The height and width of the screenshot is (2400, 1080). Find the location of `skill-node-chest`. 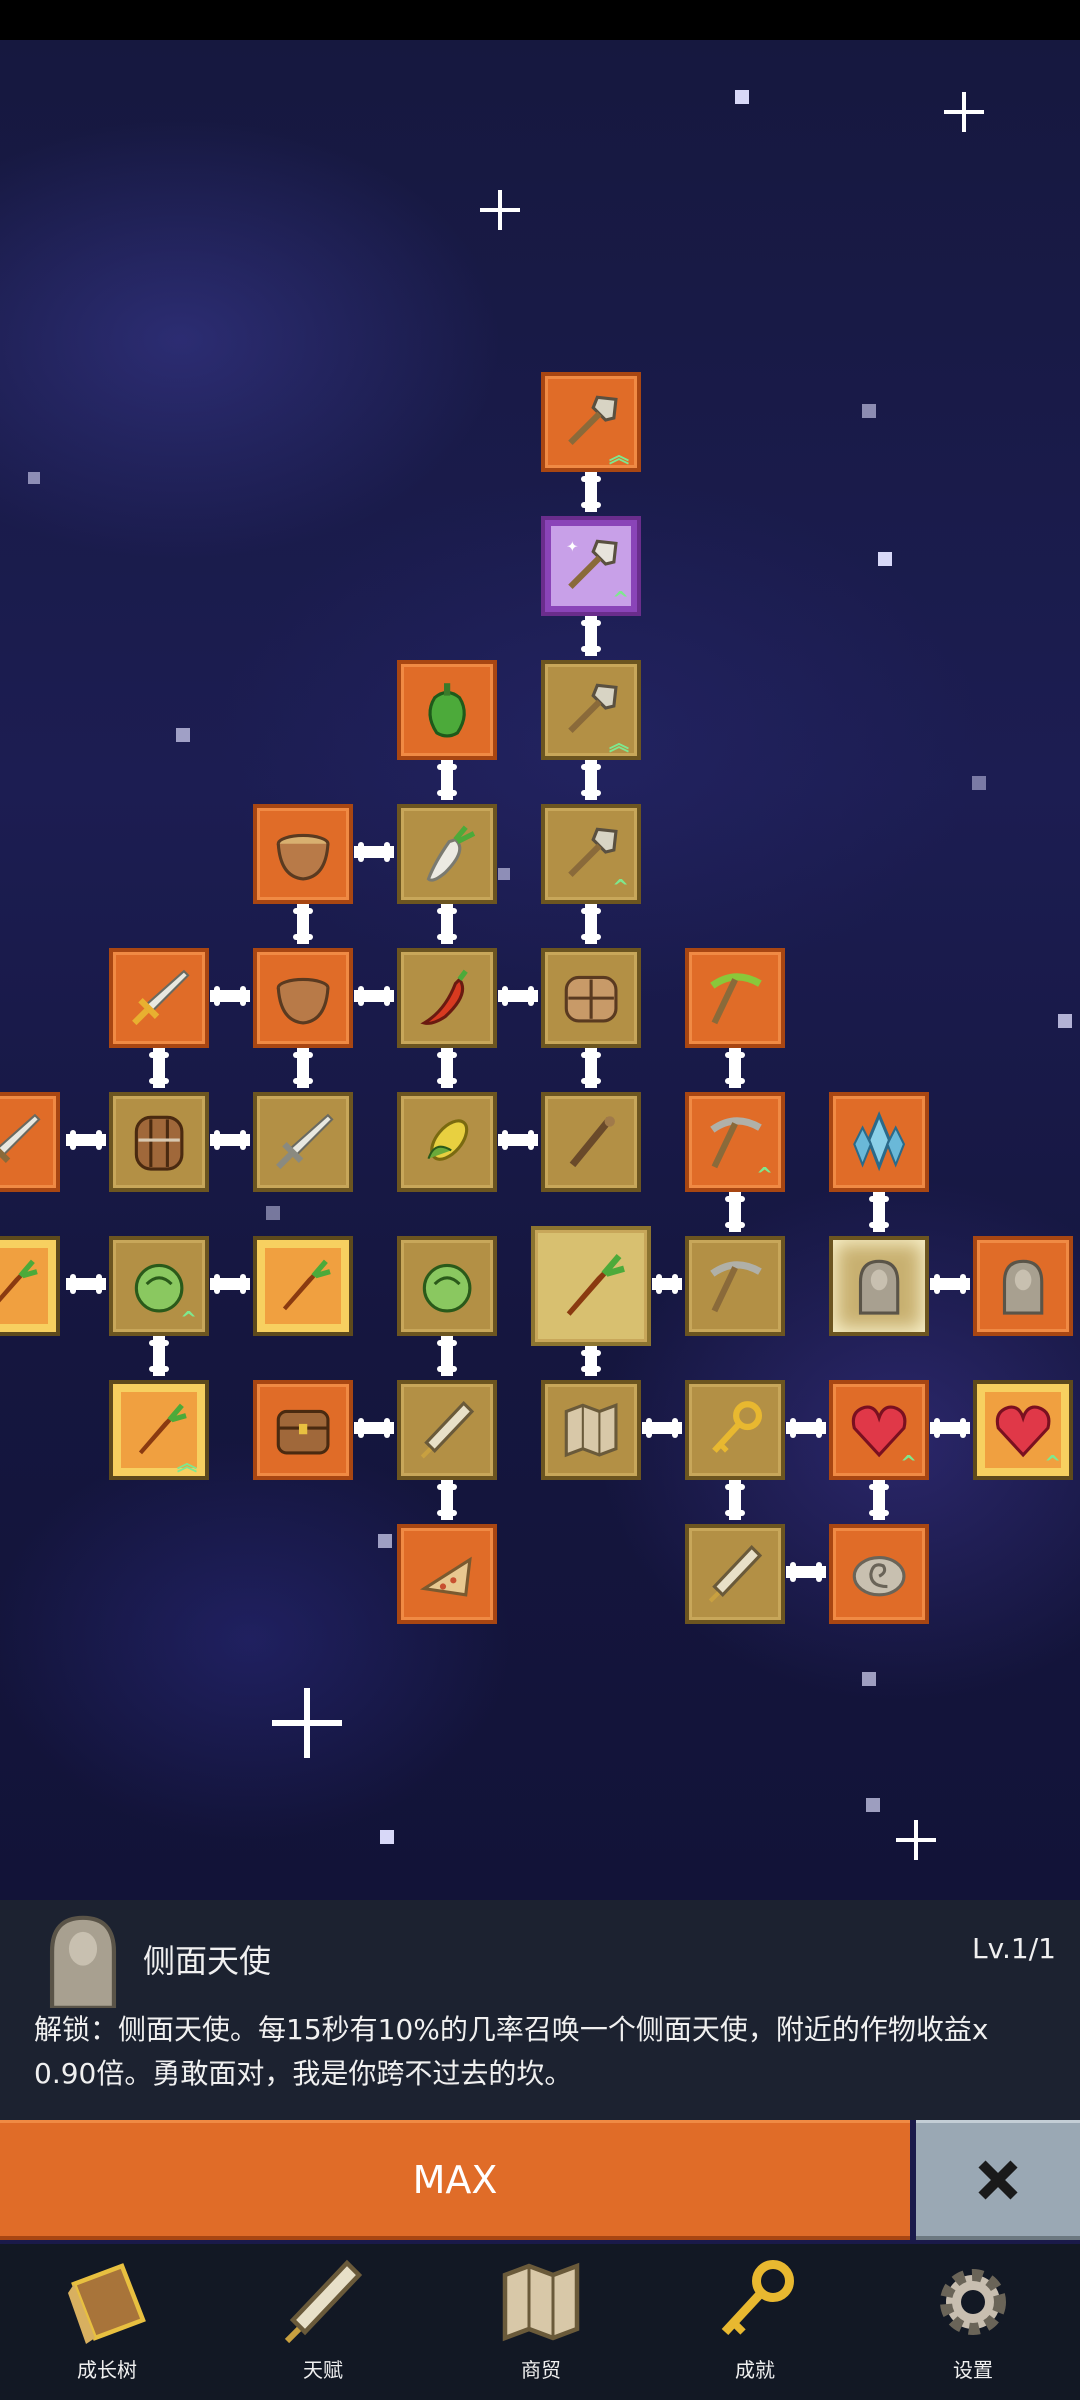

skill-node-chest is located at coordinates (303, 1430).